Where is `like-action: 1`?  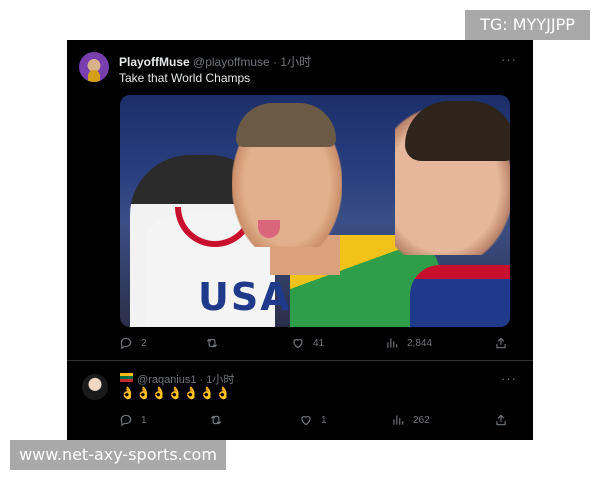 like-action: 1 is located at coordinates (313, 420).